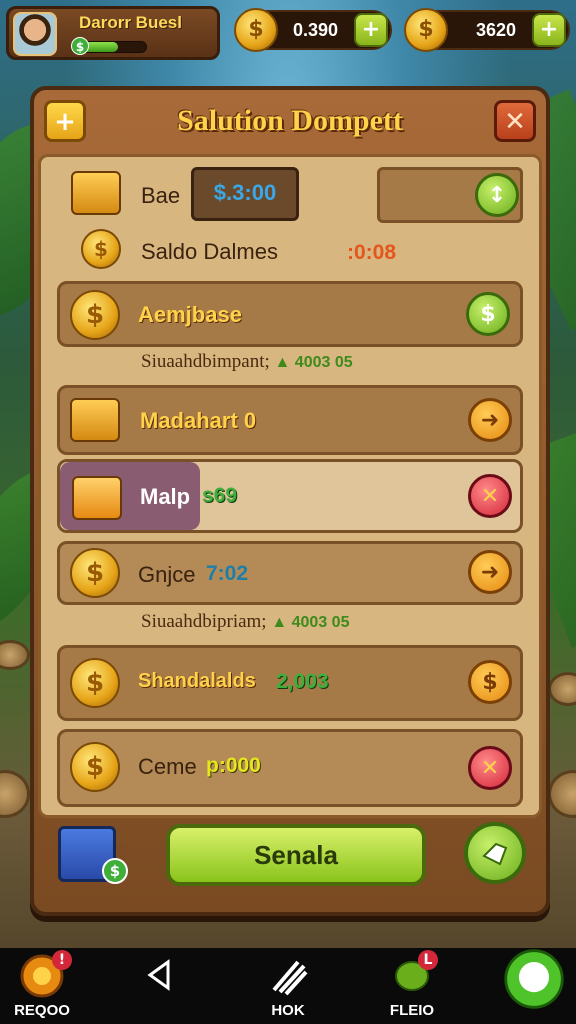  I want to click on currency-counter-2: $ 3620 +, so click(487, 30).